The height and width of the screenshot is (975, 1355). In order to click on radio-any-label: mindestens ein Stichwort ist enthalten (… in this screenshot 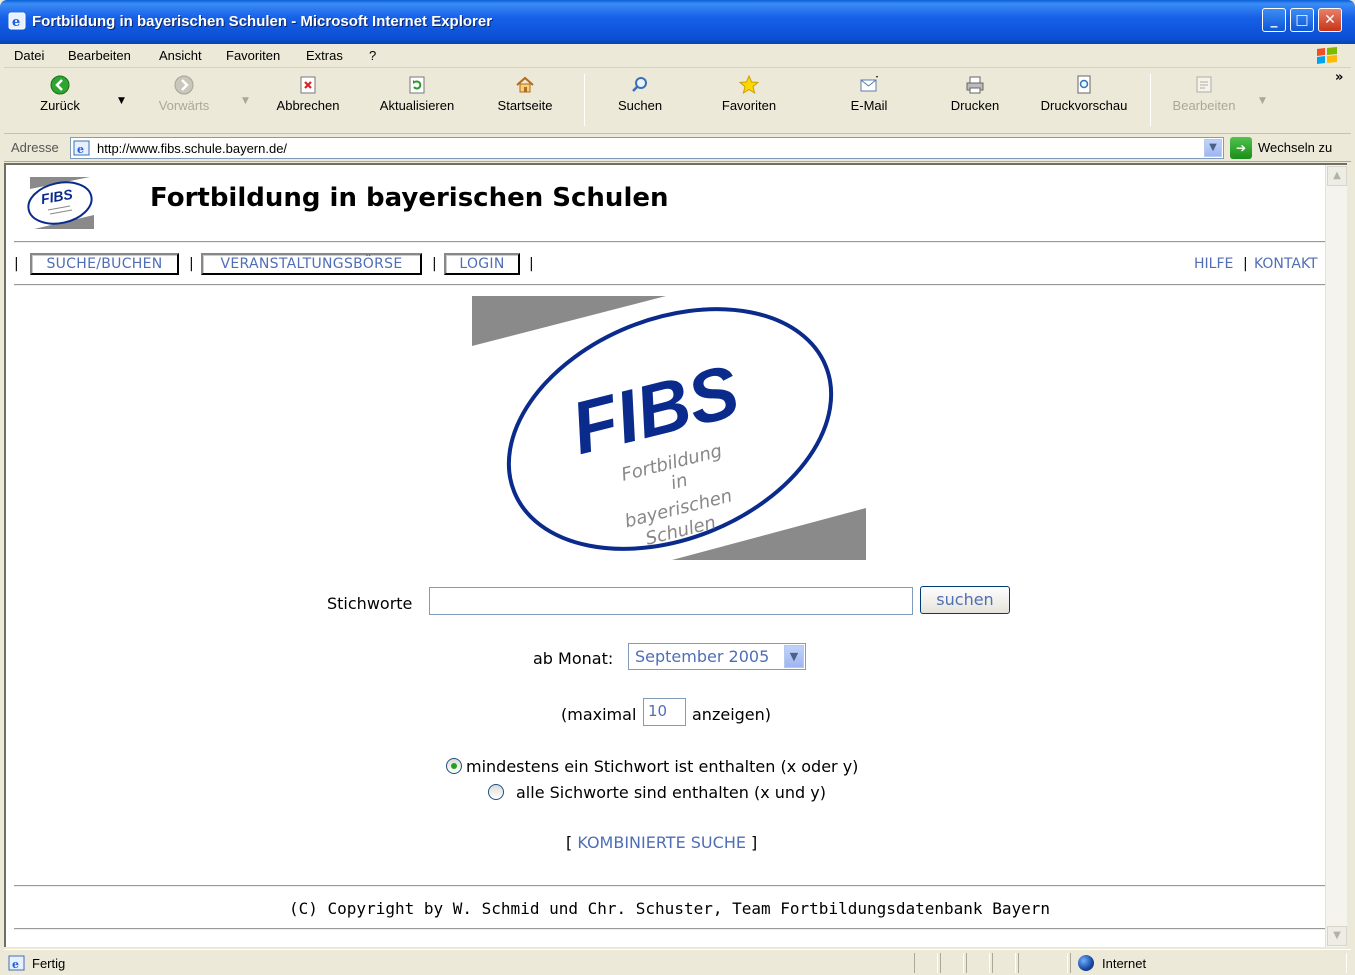, I will do `click(662, 766)`.